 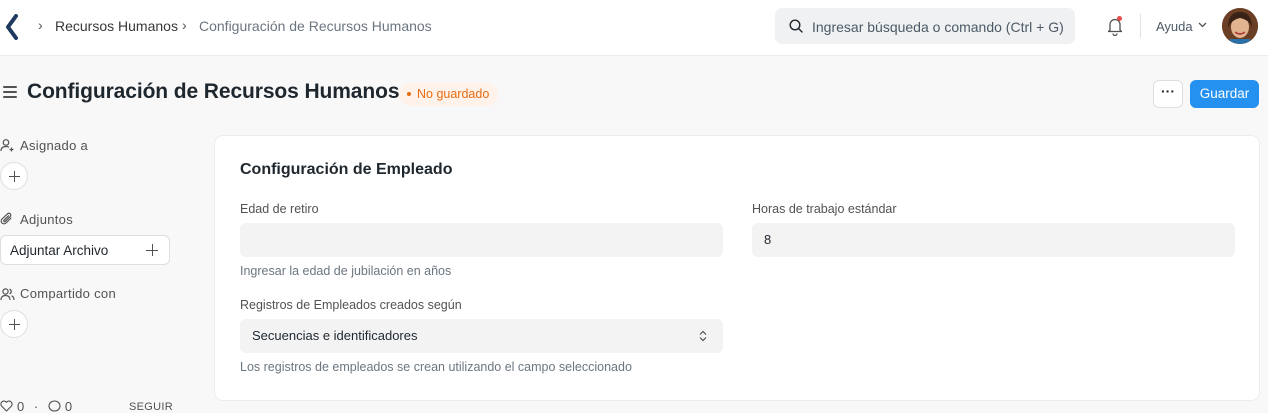 What do you see at coordinates (346, 271) in the screenshot?
I see `retirement-age-description: Ingresar la edad de jubilación en años` at bounding box center [346, 271].